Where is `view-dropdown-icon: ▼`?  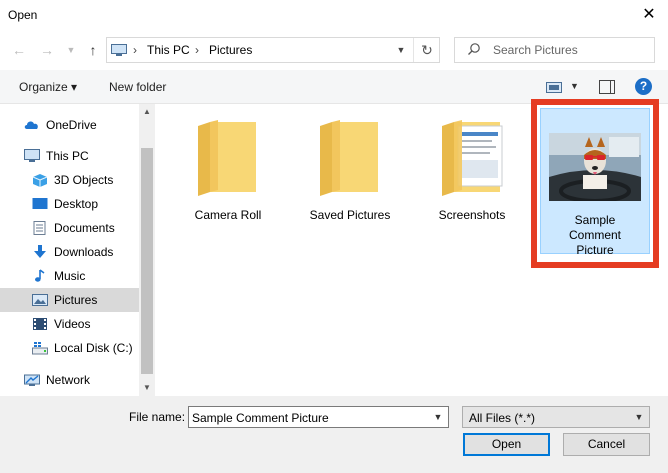
view-dropdown-icon: ▼ is located at coordinates (574, 86).